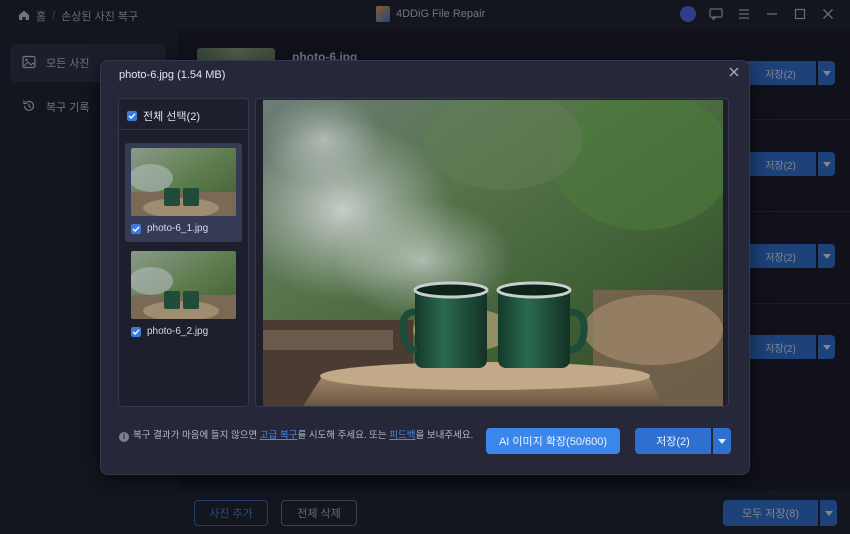 Image resolution: width=850 pixels, height=534 pixels. I want to click on modal-save-split-button: 저장(2), so click(683, 441).